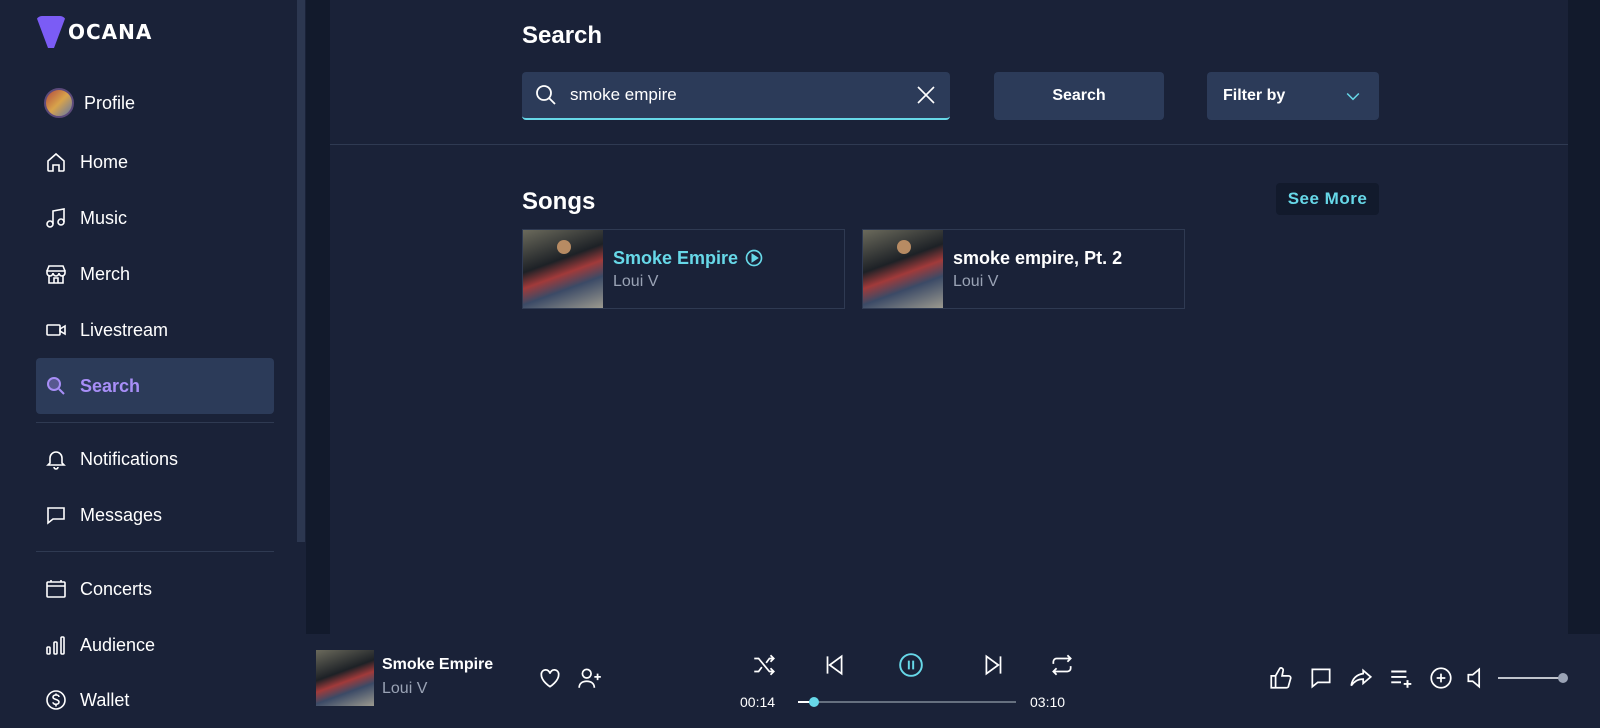  I want to click on sidebar-item-label: Merch, so click(105, 273).